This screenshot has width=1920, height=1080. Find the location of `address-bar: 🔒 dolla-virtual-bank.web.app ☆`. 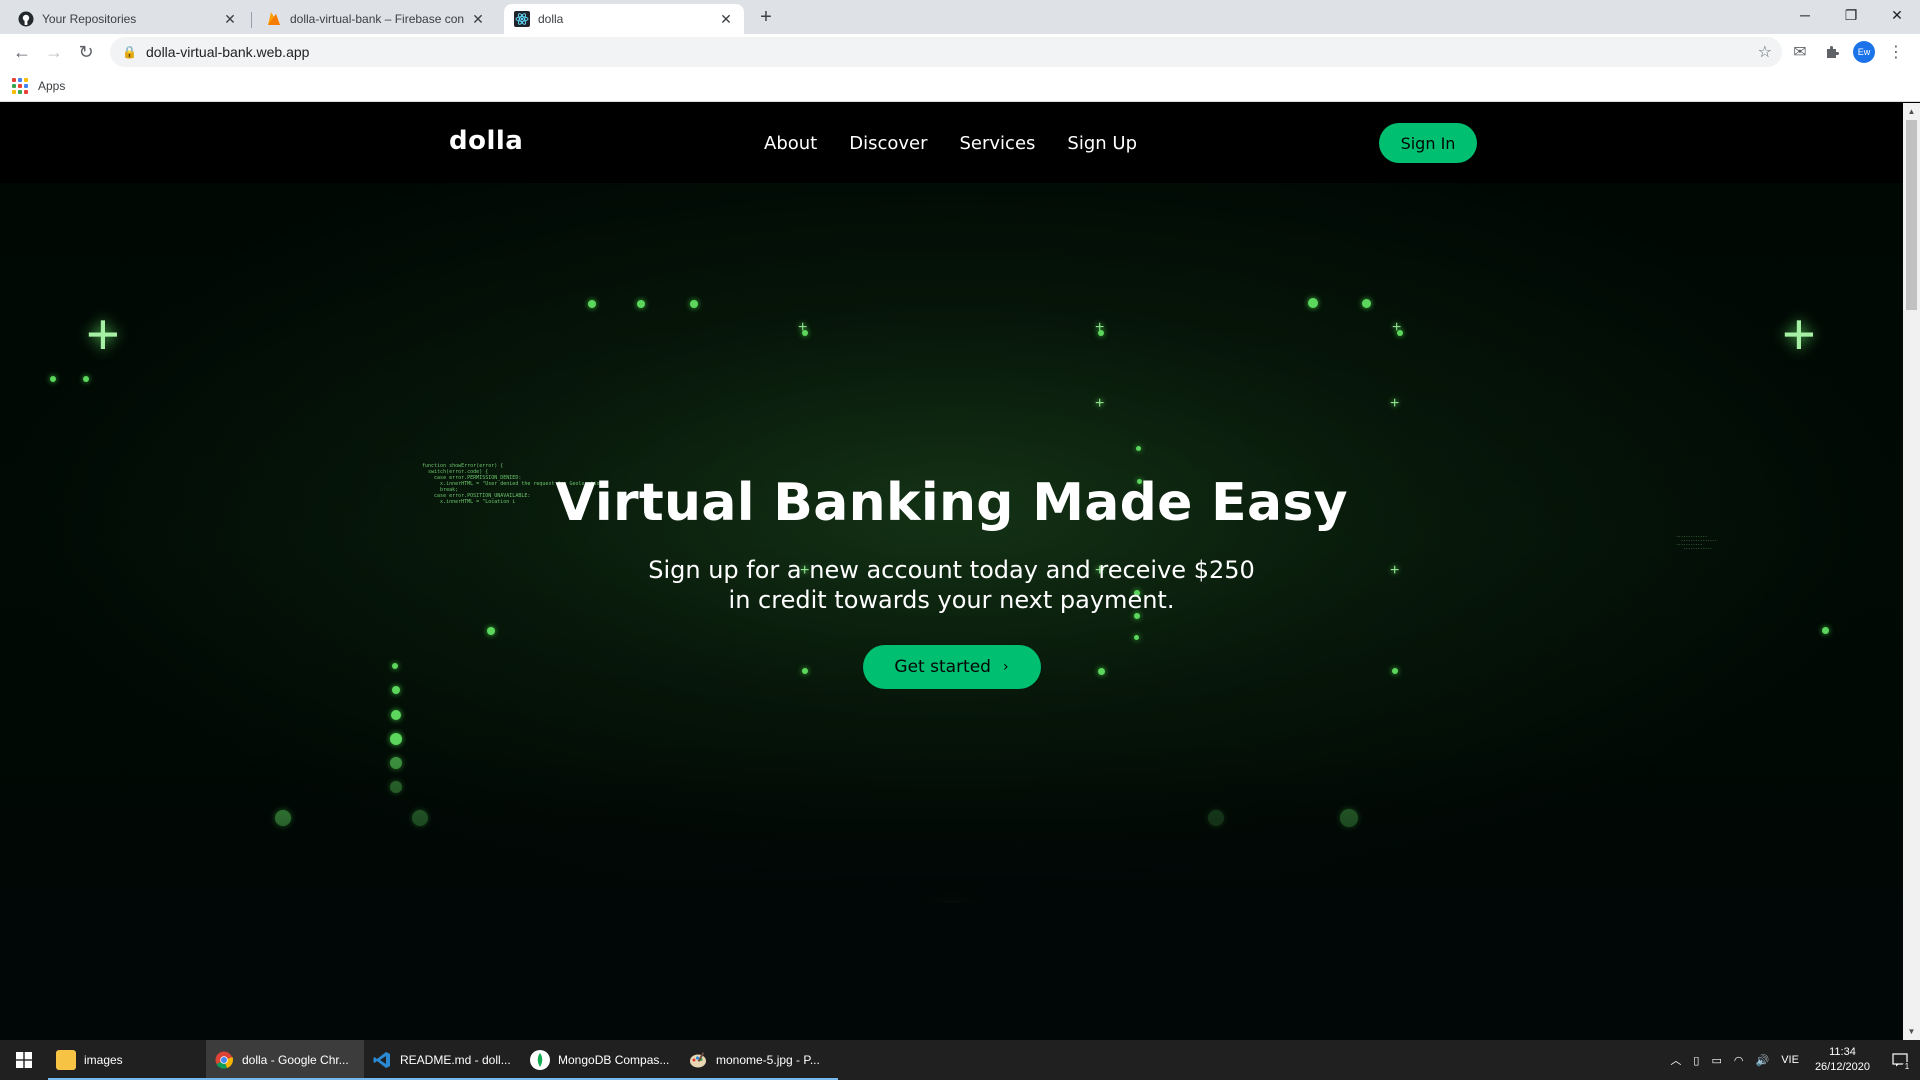

address-bar: 🔒 dolla-virtual-bank.web.app ☆ is located at coordinates (946, 52).